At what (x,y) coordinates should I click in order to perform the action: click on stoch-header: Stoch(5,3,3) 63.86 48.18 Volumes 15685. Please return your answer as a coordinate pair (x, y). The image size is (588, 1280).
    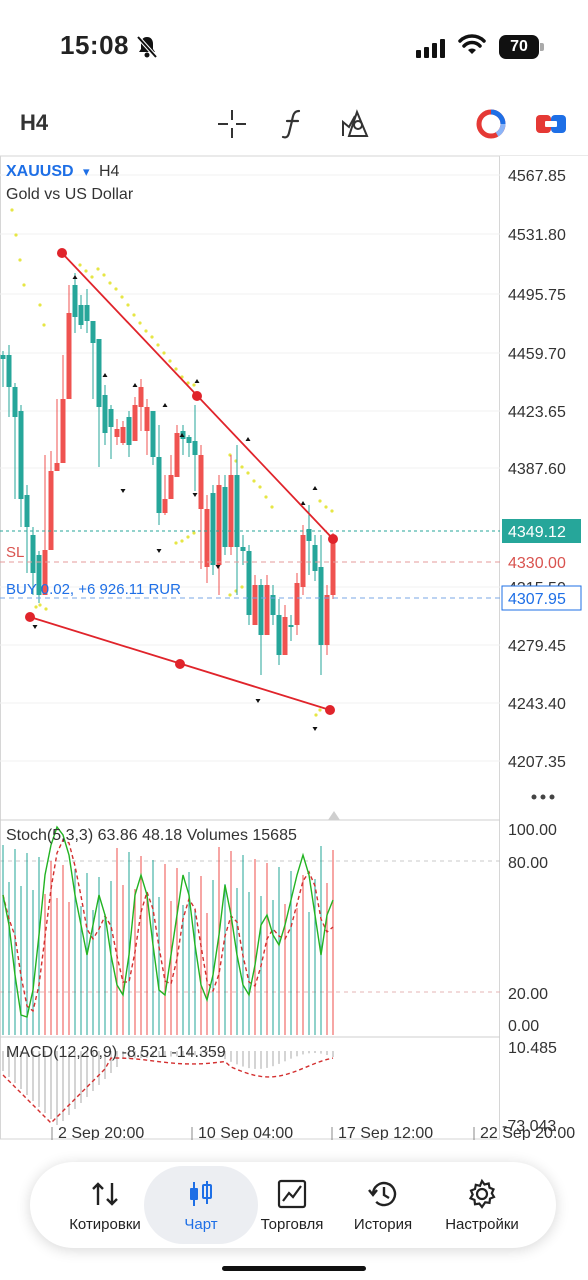
    Looking at the image, I should click on (151, 835).